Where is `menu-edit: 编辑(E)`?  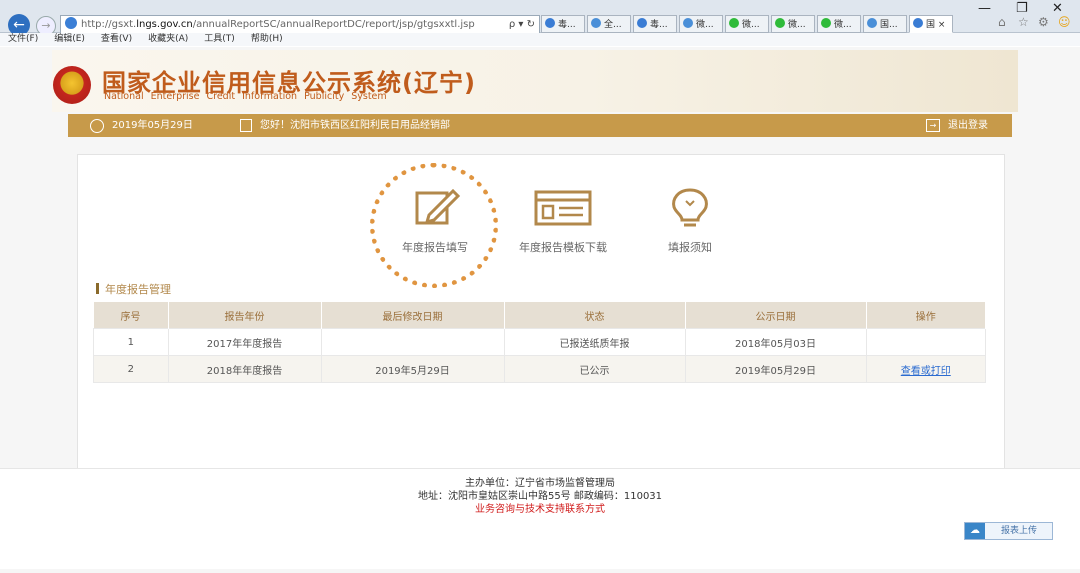 menu-edit: 编辑(E) is located at coordinates (69, 39).